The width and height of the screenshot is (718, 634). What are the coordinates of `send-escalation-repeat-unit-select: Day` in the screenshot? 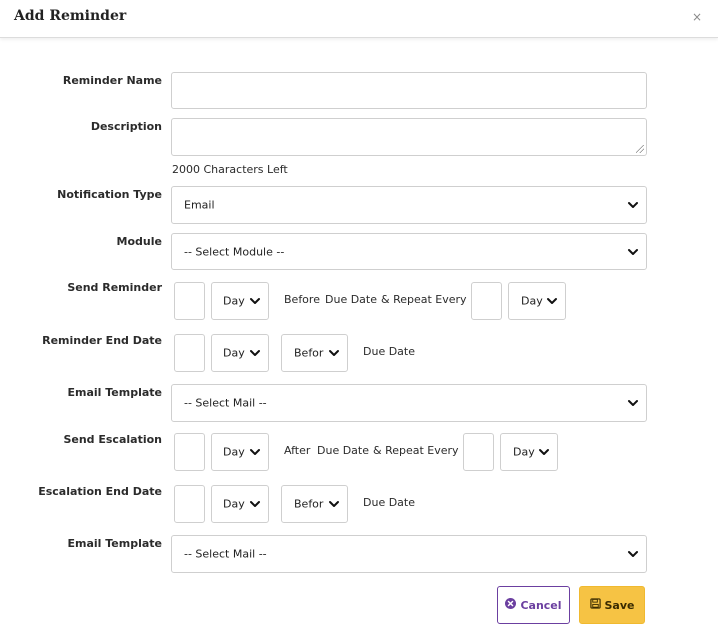 It's located at (529, 452).